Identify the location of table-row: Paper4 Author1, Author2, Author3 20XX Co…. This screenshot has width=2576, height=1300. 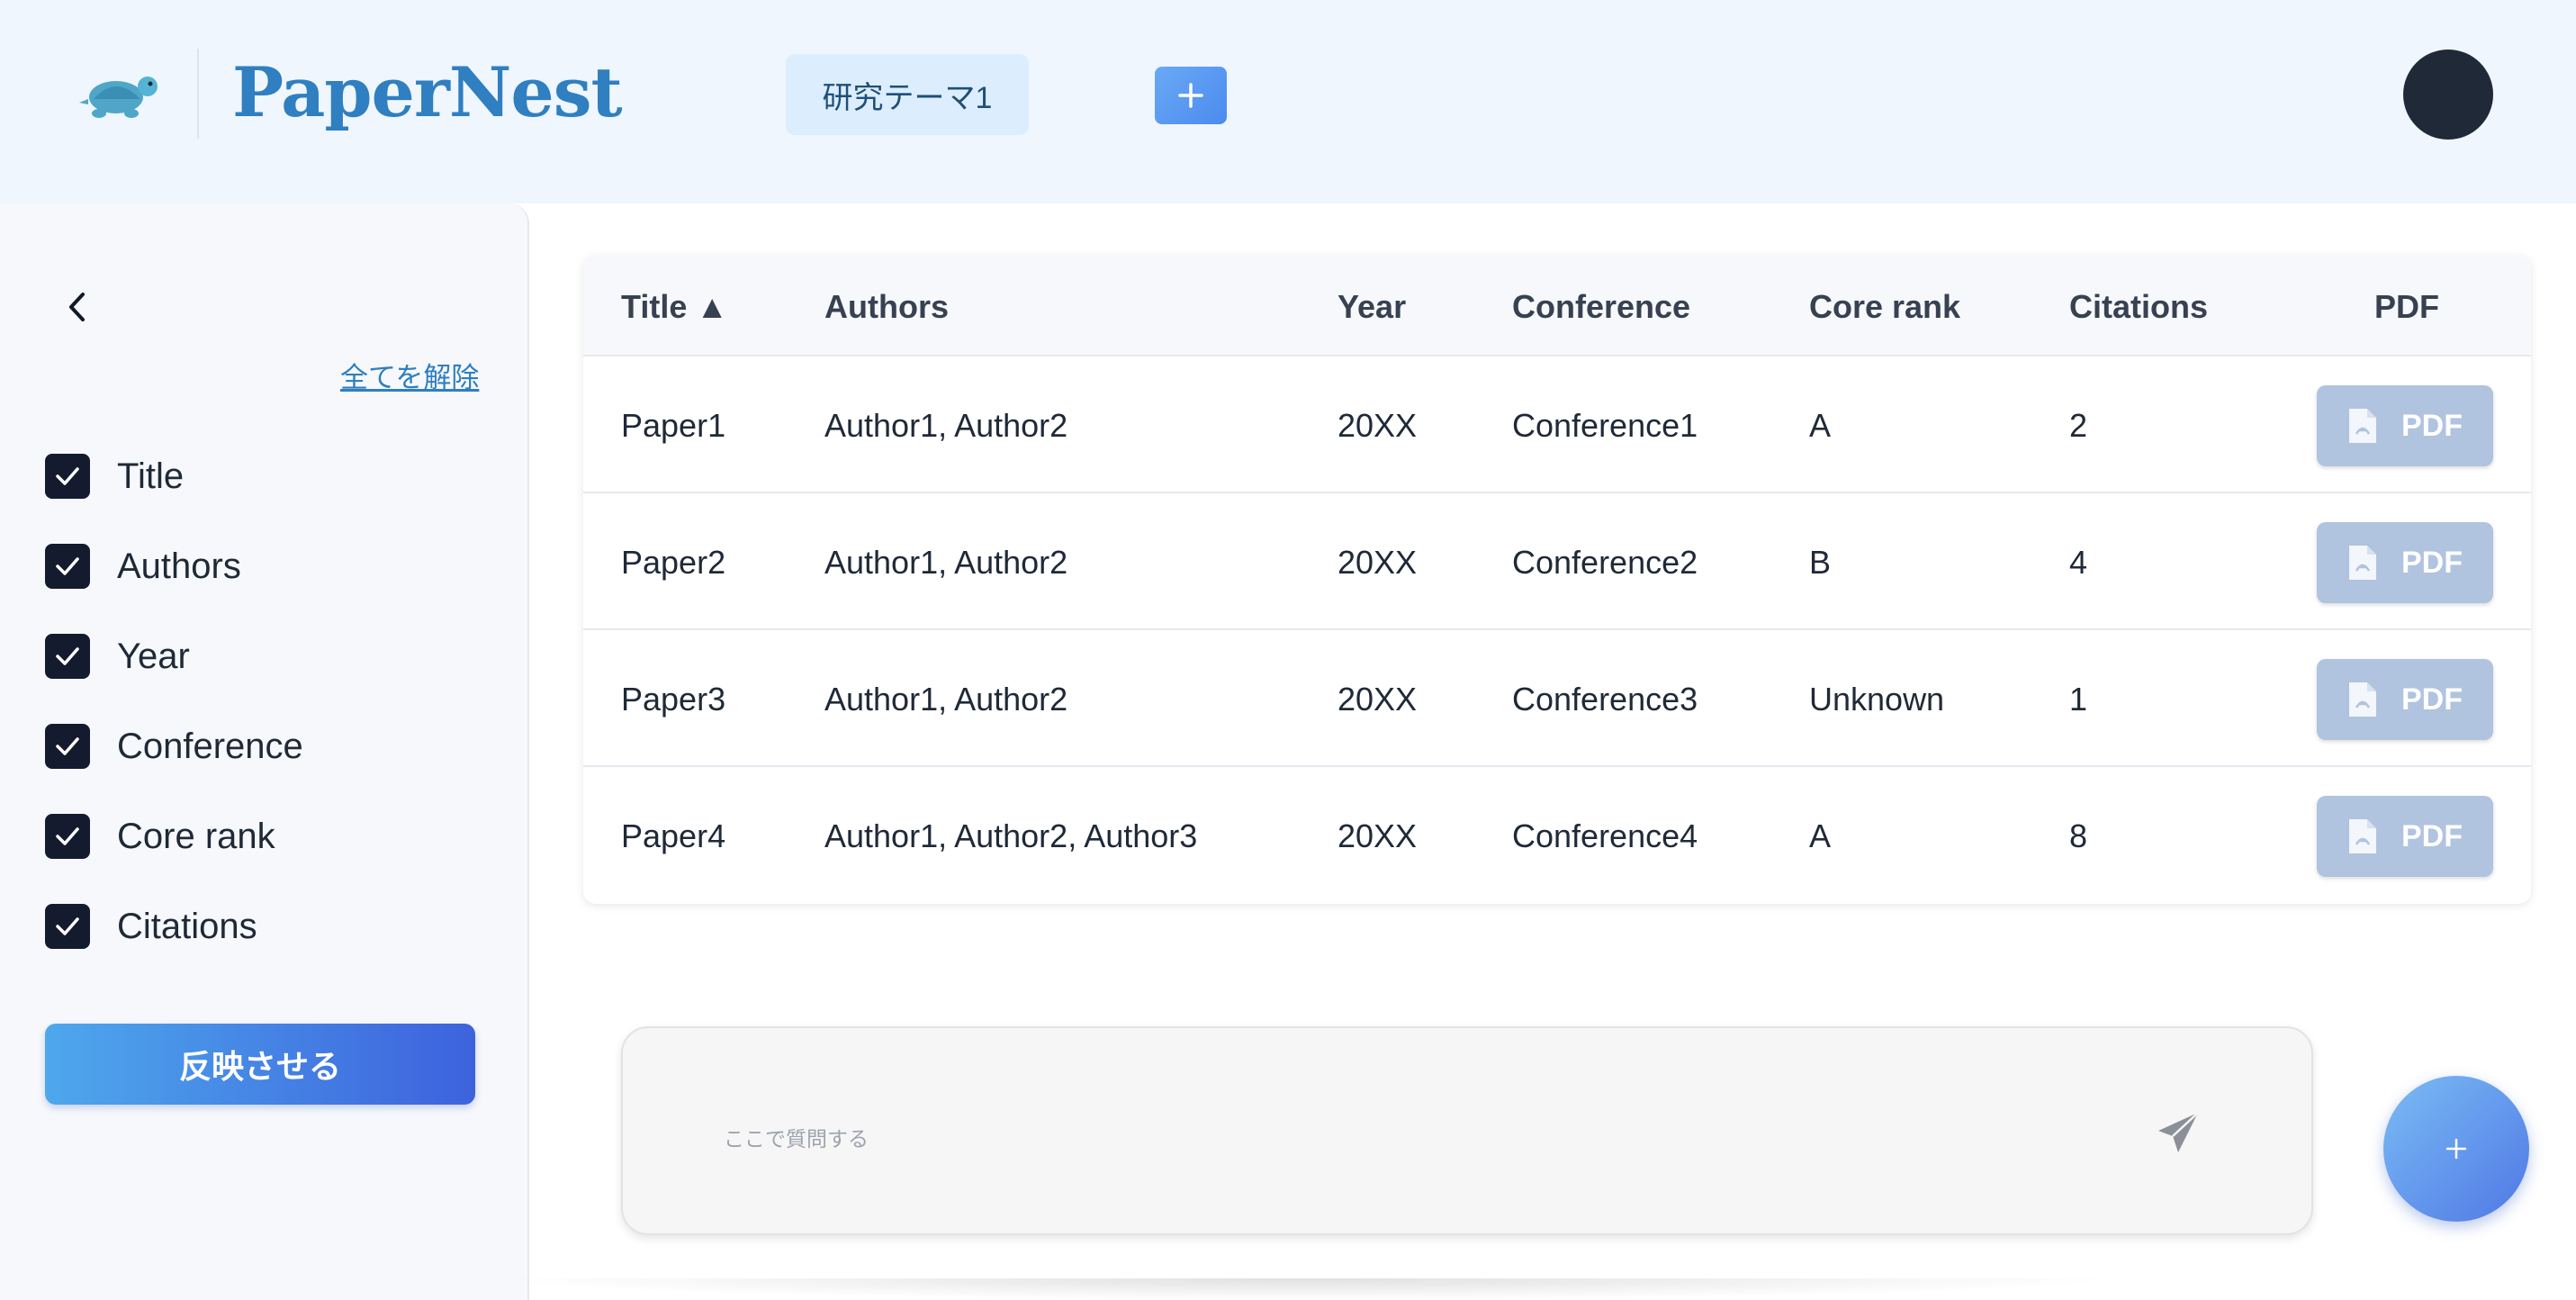
(1557, 835).